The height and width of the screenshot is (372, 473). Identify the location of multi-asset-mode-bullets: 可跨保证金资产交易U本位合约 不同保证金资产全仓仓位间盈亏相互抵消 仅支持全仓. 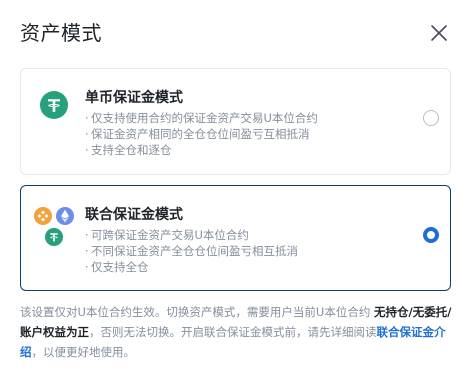
(191, 251).